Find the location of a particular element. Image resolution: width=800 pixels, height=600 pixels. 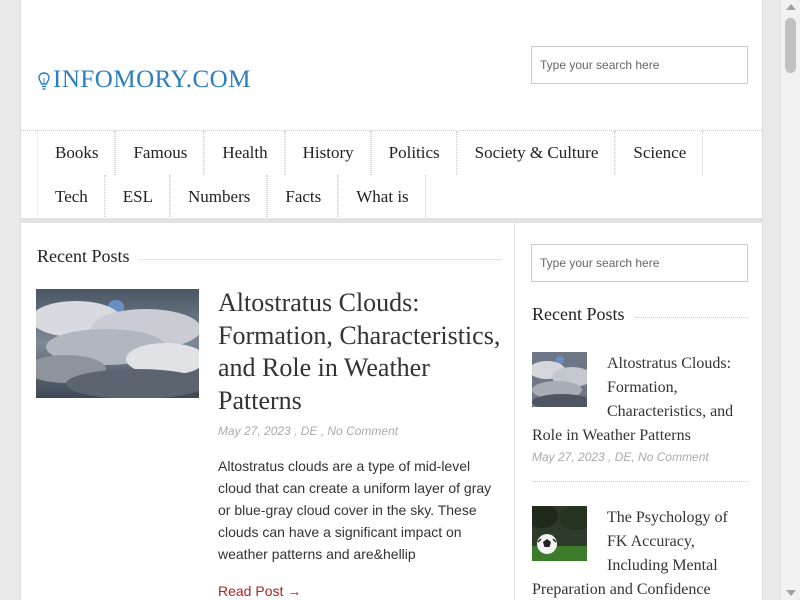

nav-item-esl: ESL is located at coordinates (137, 197).